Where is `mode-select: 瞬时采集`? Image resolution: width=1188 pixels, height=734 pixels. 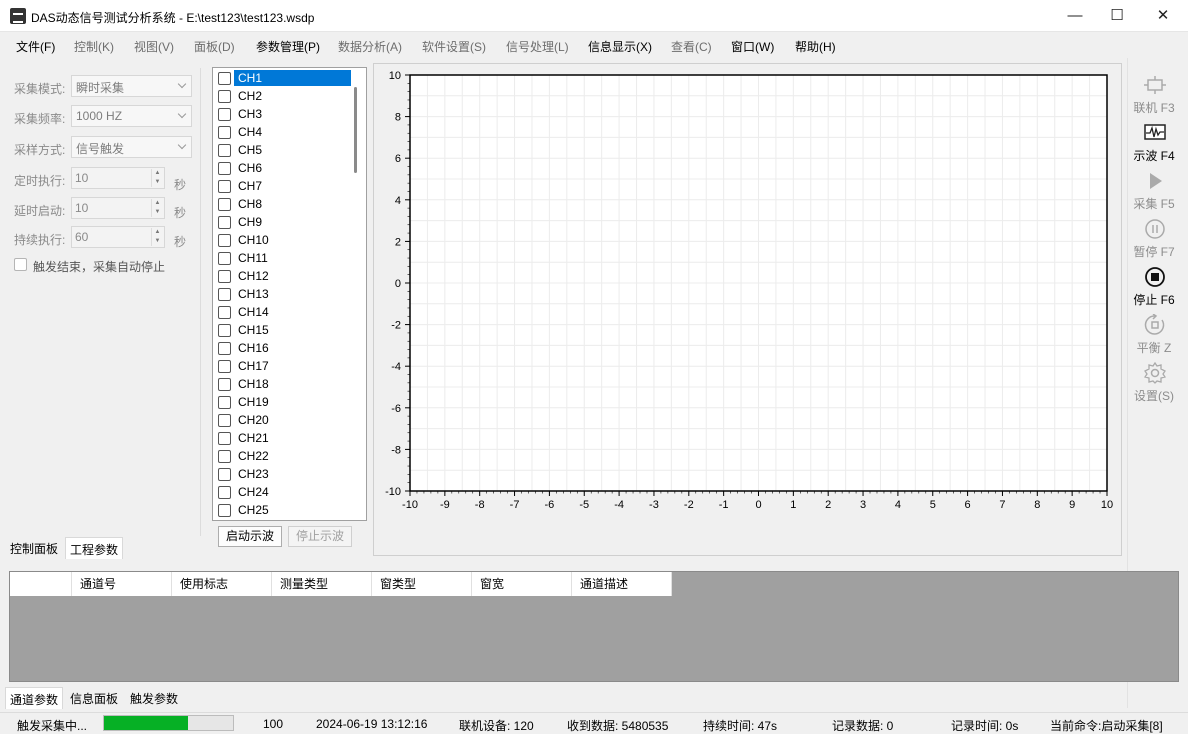
mode-select: 瞬时采集 is located at coordinates (131, 86).